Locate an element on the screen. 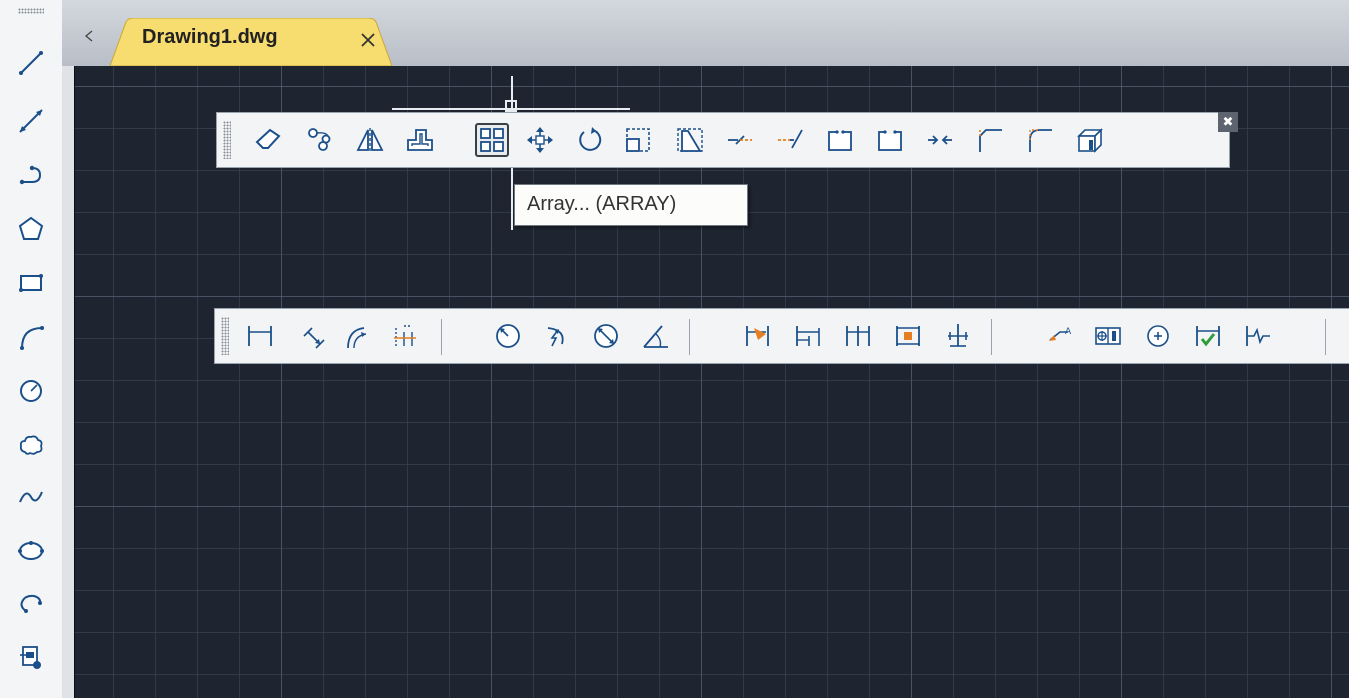 This screenshot has height=698, width=1349. polyline-button is located at coordinates (31, 175).